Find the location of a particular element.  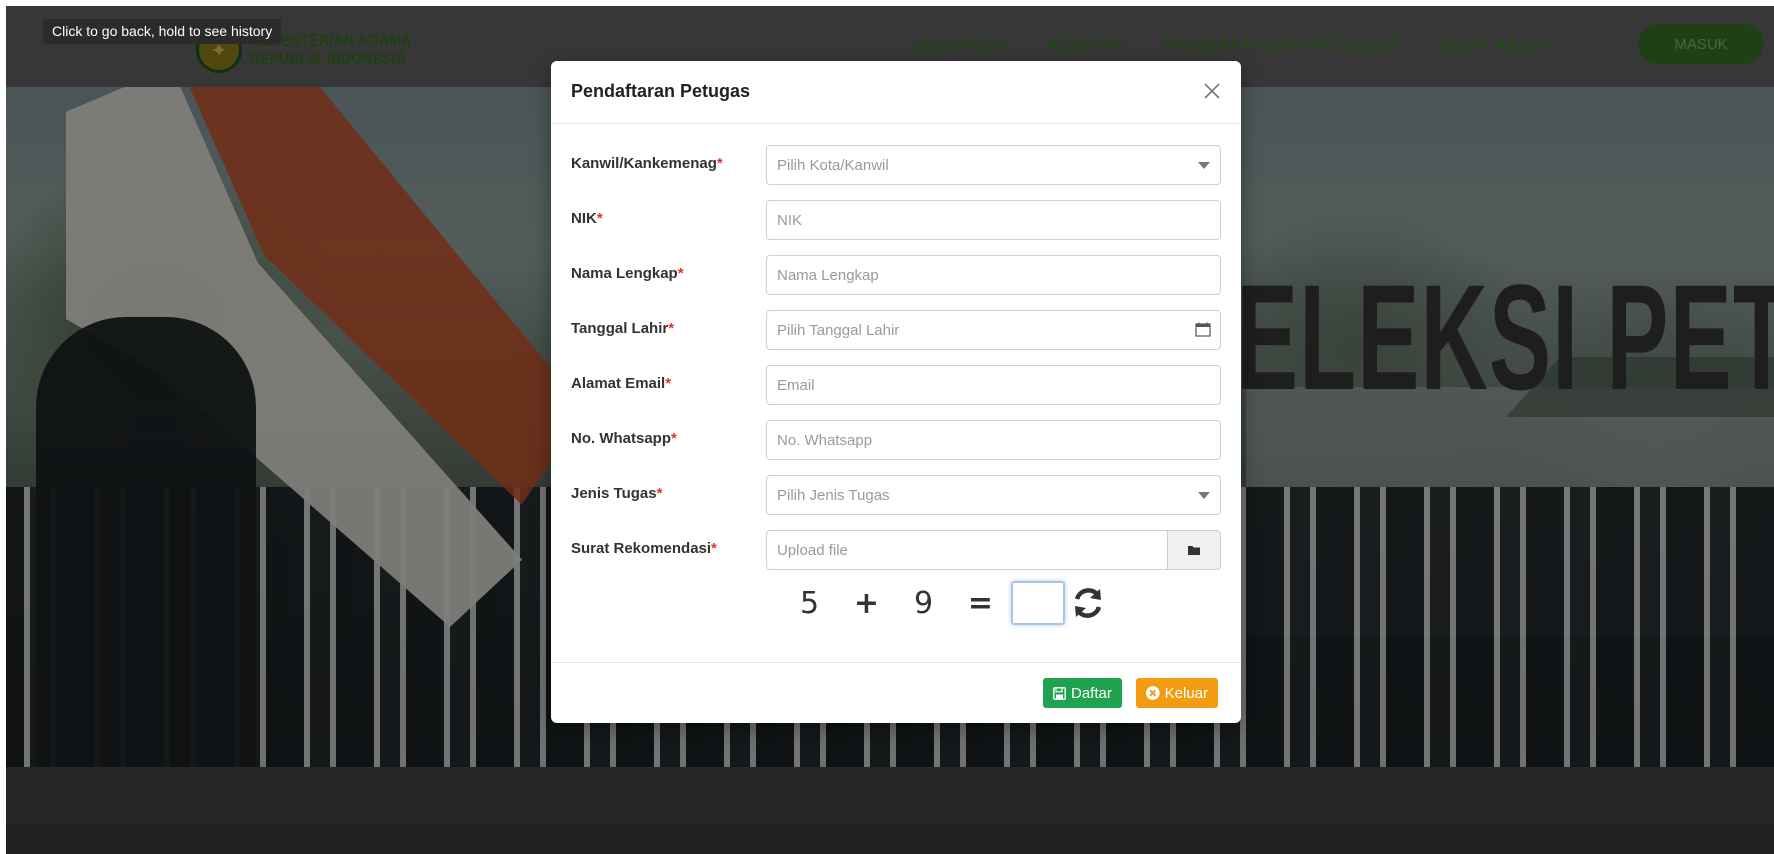

tanggal-lahir-input is located at coordinates (993, 330).